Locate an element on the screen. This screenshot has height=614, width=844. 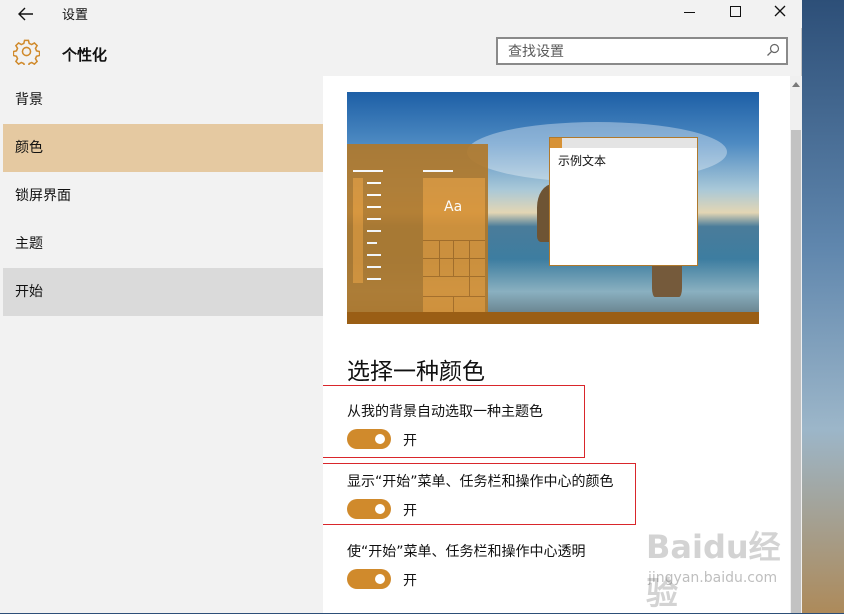
search-icon is located at coordinates (773, 50).